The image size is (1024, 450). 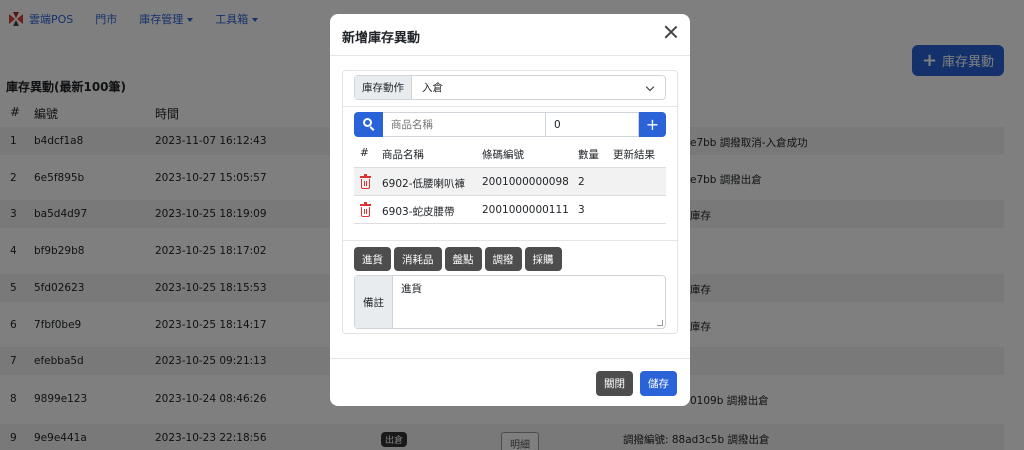 I want to click on item-qty: 2, so click(x=581, y=182).